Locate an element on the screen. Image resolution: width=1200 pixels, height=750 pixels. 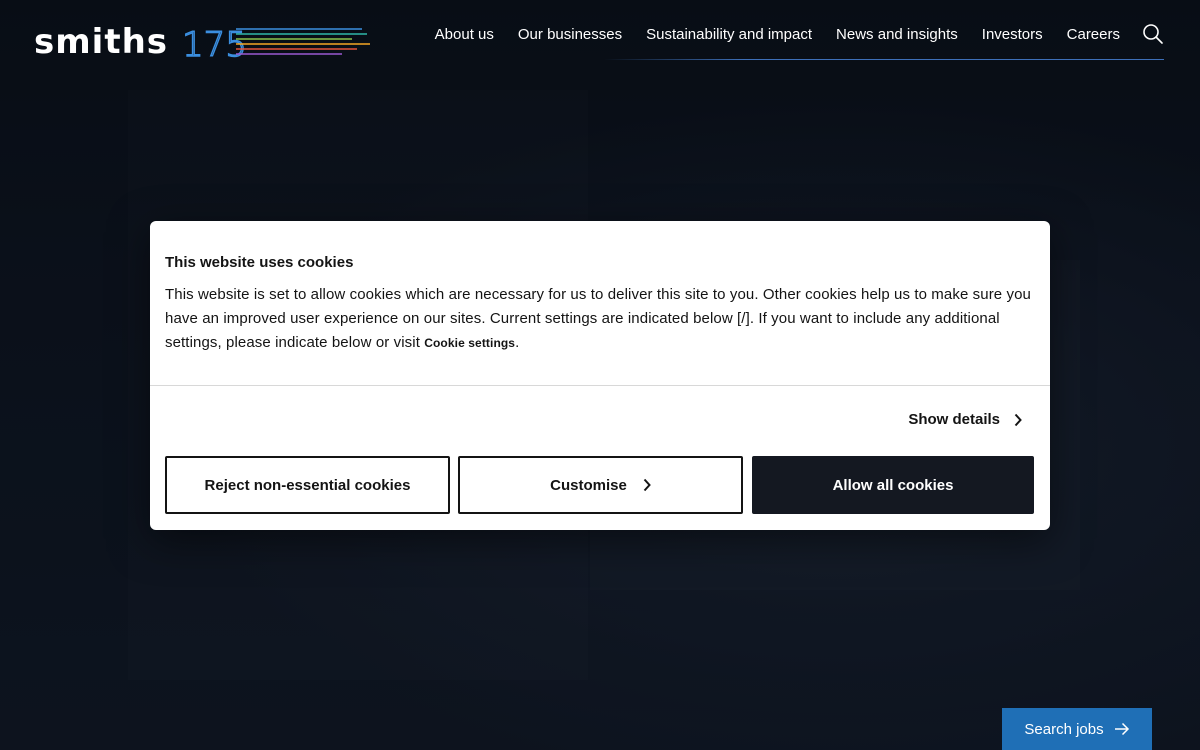
nav-item-news: News and insights is located at coordinates (897, 35).